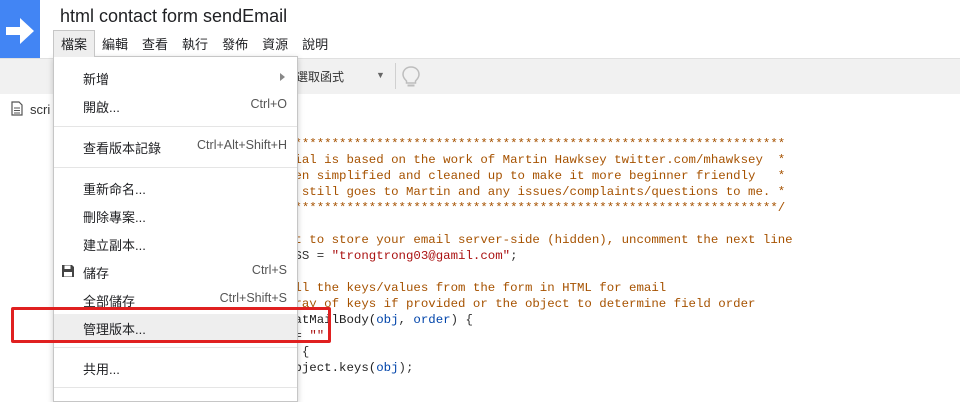 Image resolution: width=960 pixels, height=402 pixels. I want to click on chevron-down-icon: ▼, so click(380, 75).